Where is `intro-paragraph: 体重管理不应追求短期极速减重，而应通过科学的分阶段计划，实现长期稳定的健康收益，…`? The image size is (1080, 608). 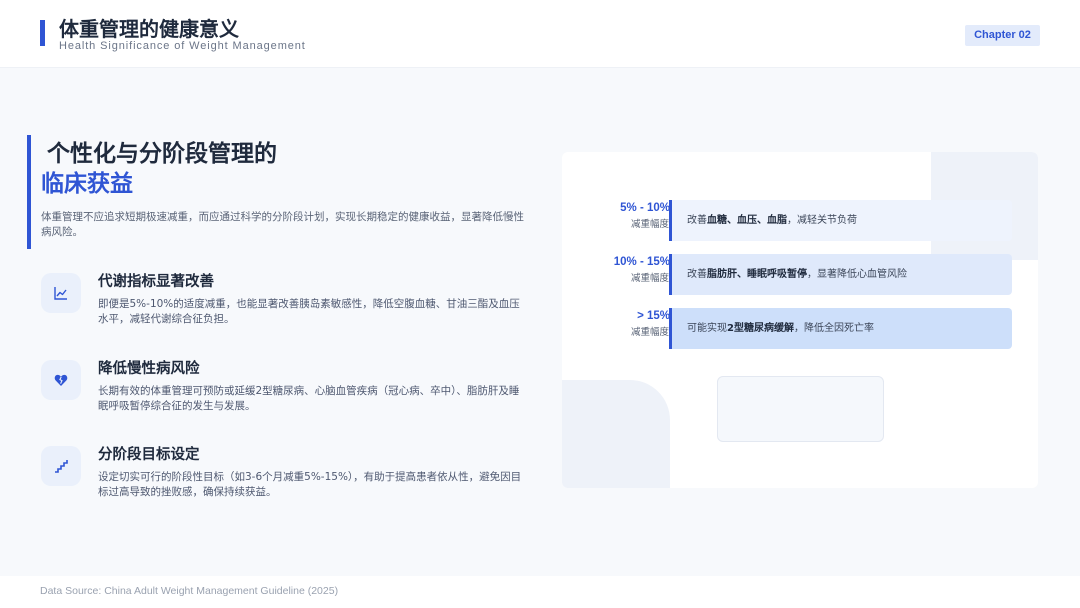 intro-paragraph: 体重管理不应追求短期极速减重，而应通过科学的分阶段计划，实现长期稳定的健康收益，… is located at coordinates (282, 224).